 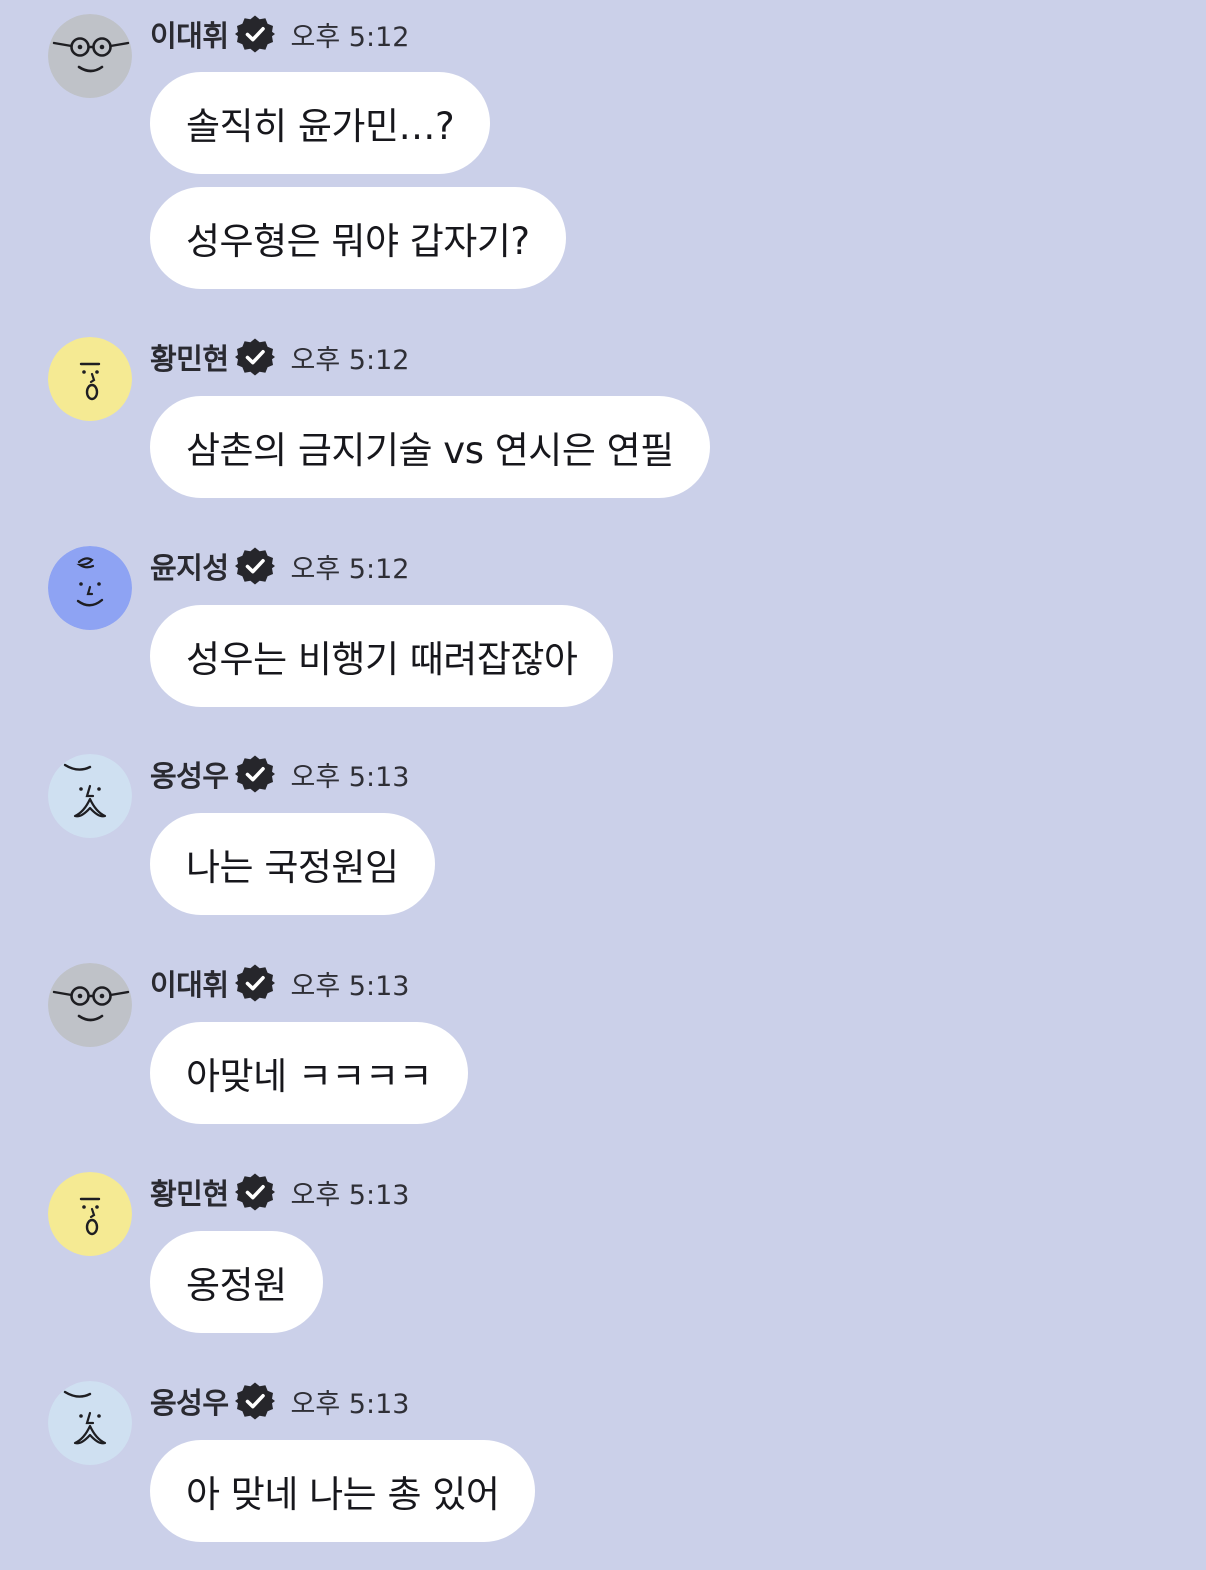 What do you see at coordinates (189, 566) in the screenshot?
I see `sender-name: 윤지성` at bounding box center [189, 566].